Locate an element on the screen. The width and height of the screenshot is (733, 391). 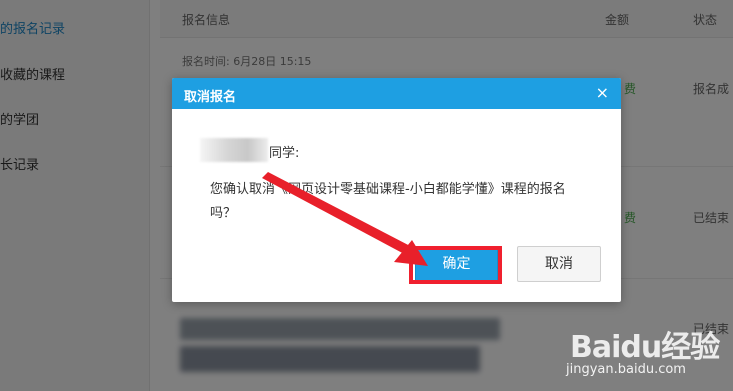
dialog-header: 取消报名 × is located at coordinates (396, 93).